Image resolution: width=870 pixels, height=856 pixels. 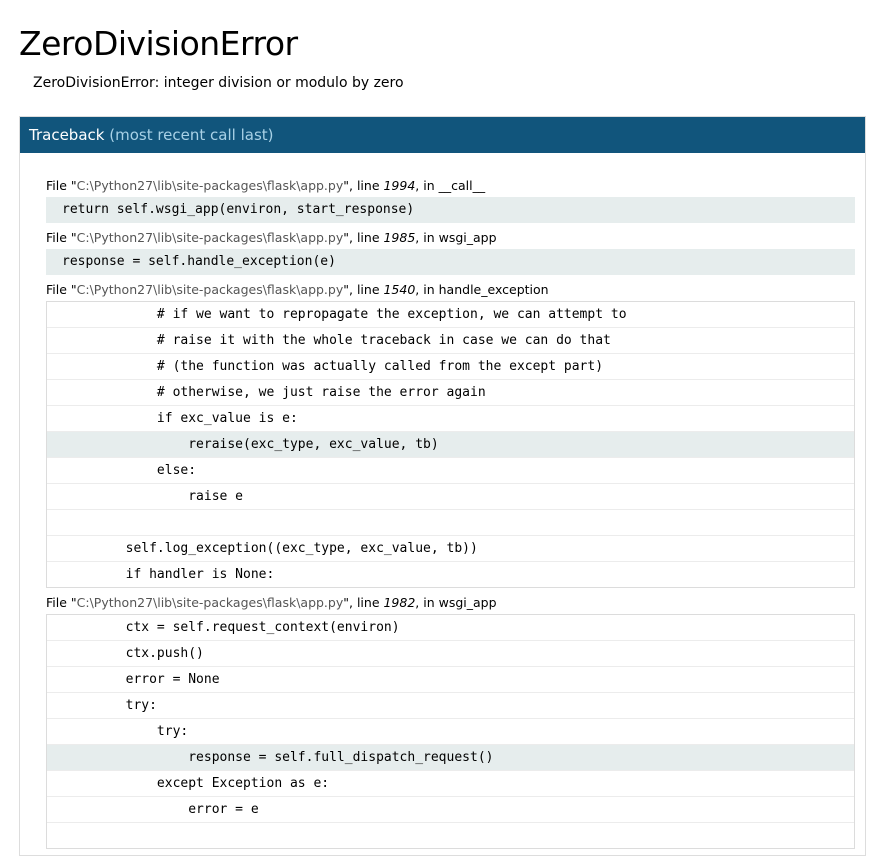 What do you see at coordinates (231, 627) in the screenshot?
I see `source-line: ctx = self.request_context(environ)` at bounding box center [231, 627].